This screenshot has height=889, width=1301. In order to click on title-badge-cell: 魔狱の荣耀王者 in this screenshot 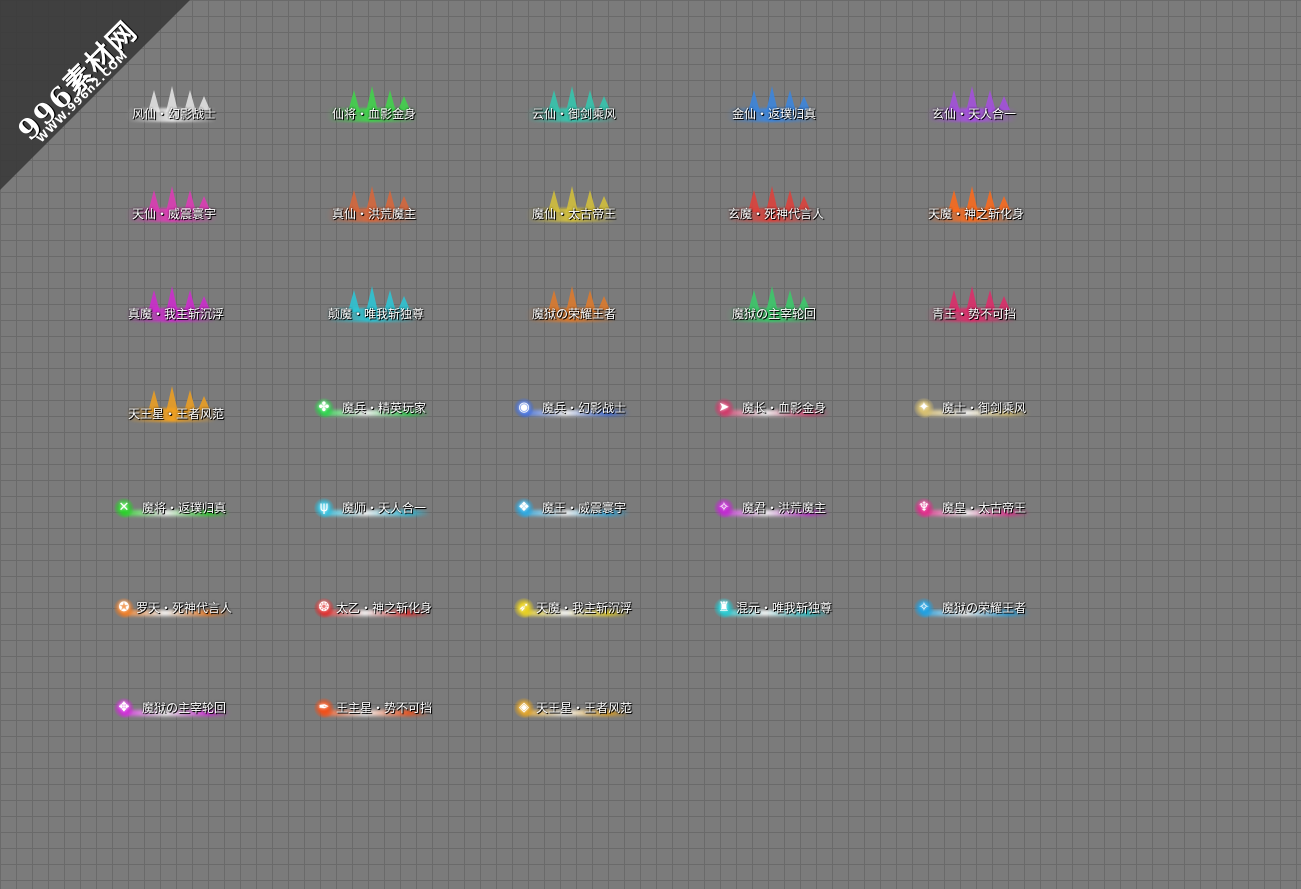, I will do `click(610, 330)`.